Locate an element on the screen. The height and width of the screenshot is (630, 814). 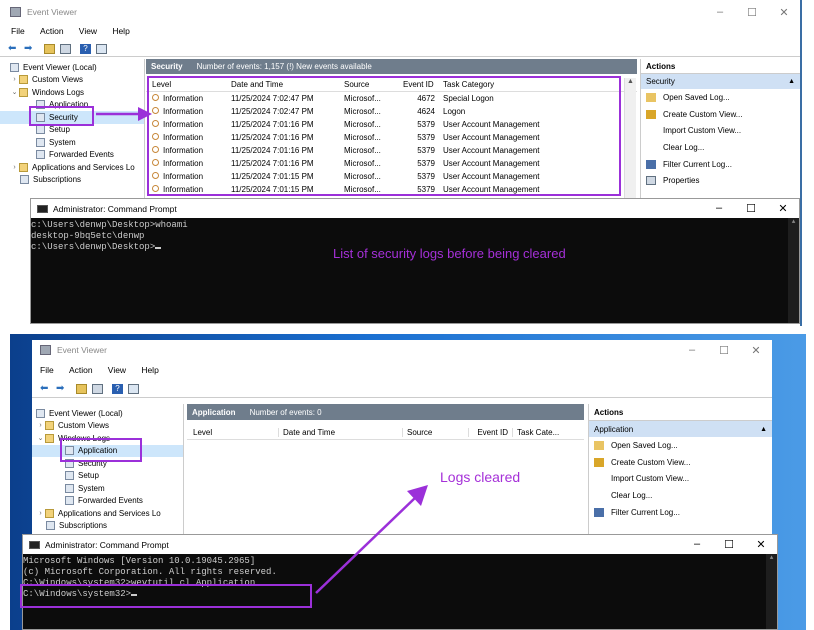
col-date-time: Date and Time is located at coordinates (341, 432).